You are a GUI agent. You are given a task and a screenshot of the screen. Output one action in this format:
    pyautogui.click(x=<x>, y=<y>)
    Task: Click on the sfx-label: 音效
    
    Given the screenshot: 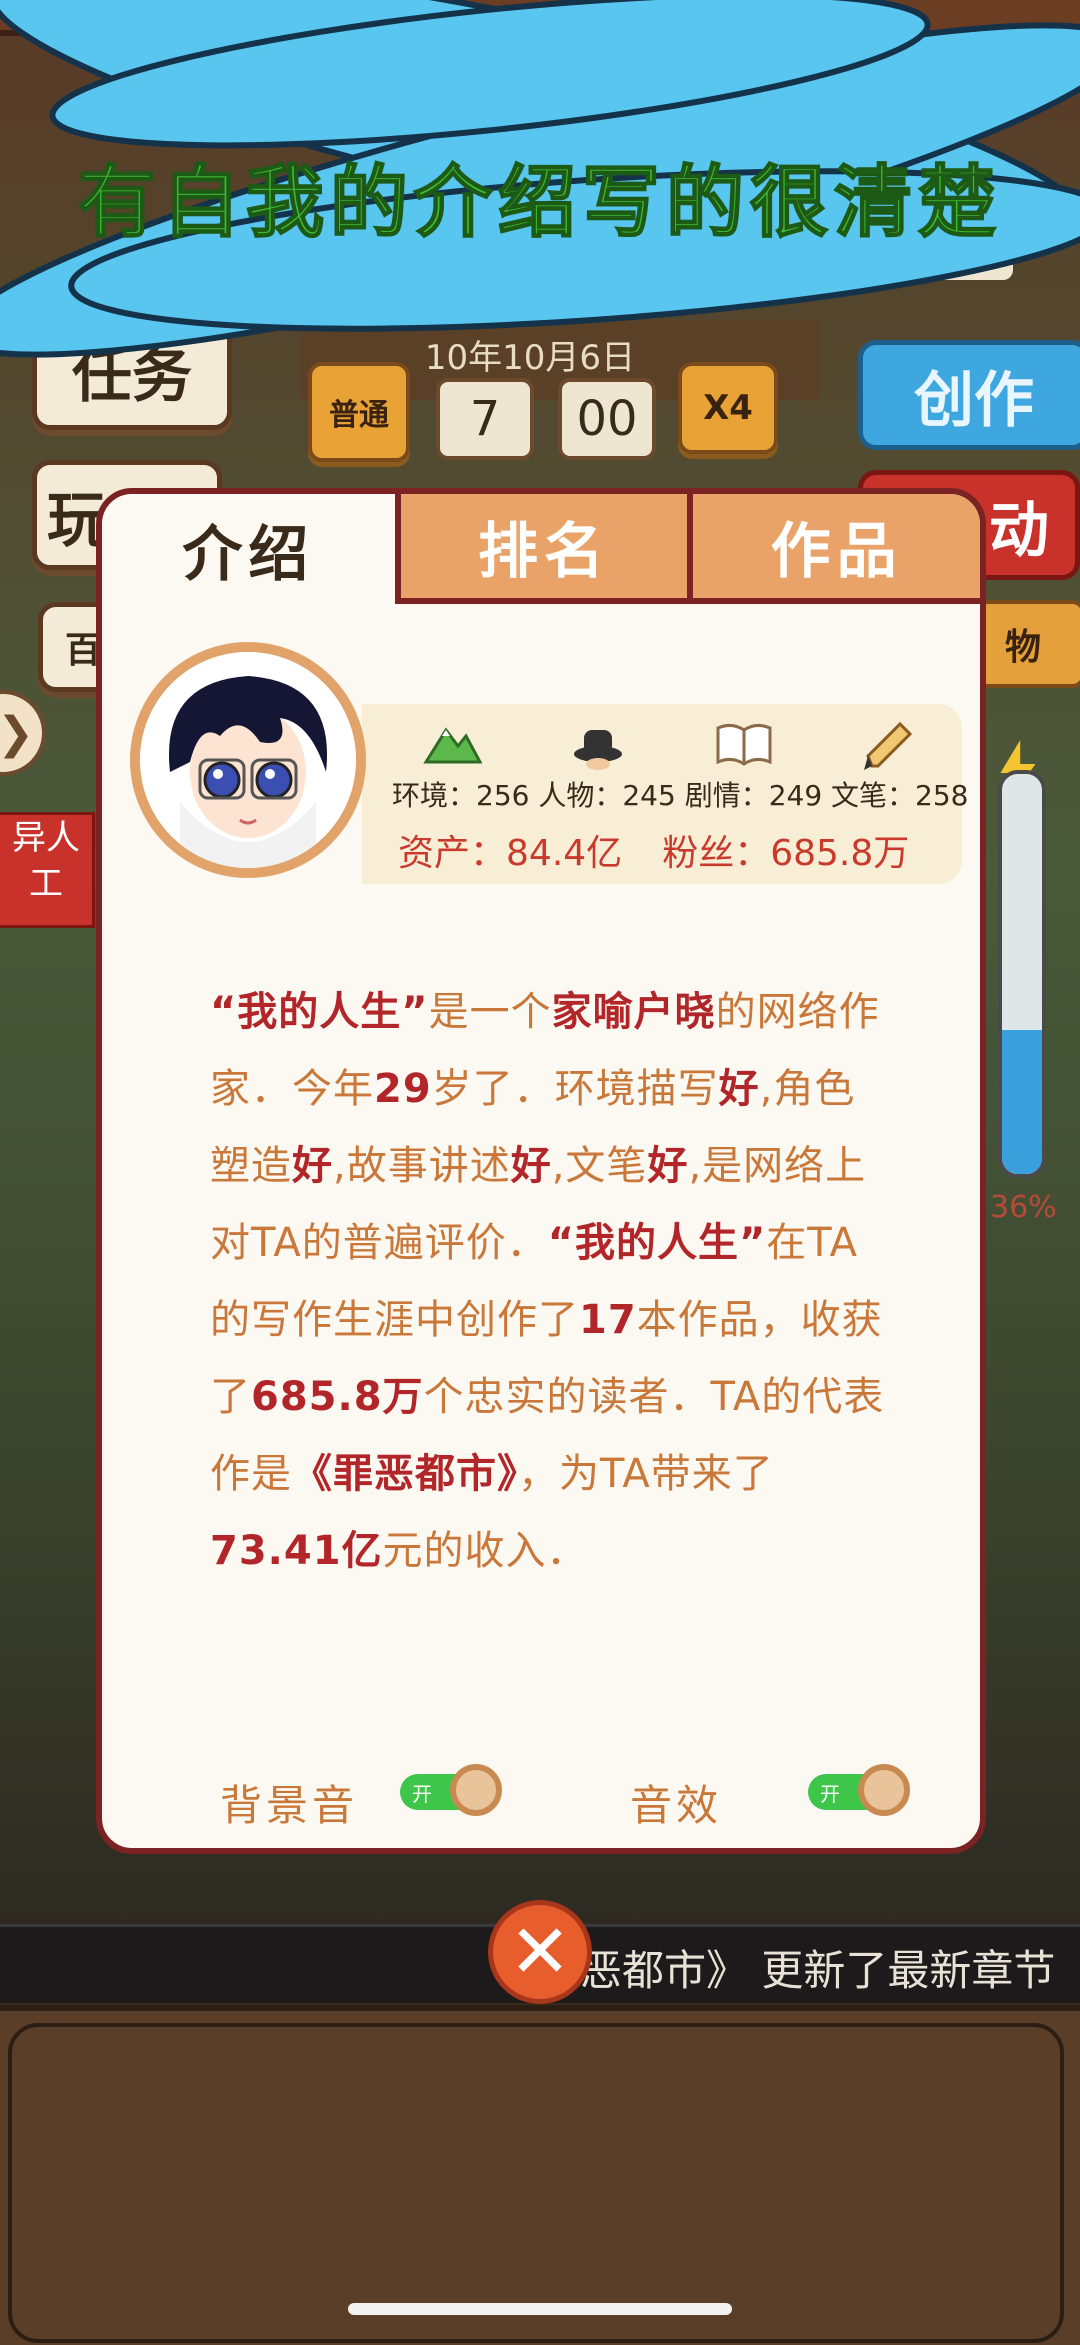 What is the action you would take?
    pyautogui.click(x=676, y=1805)
    